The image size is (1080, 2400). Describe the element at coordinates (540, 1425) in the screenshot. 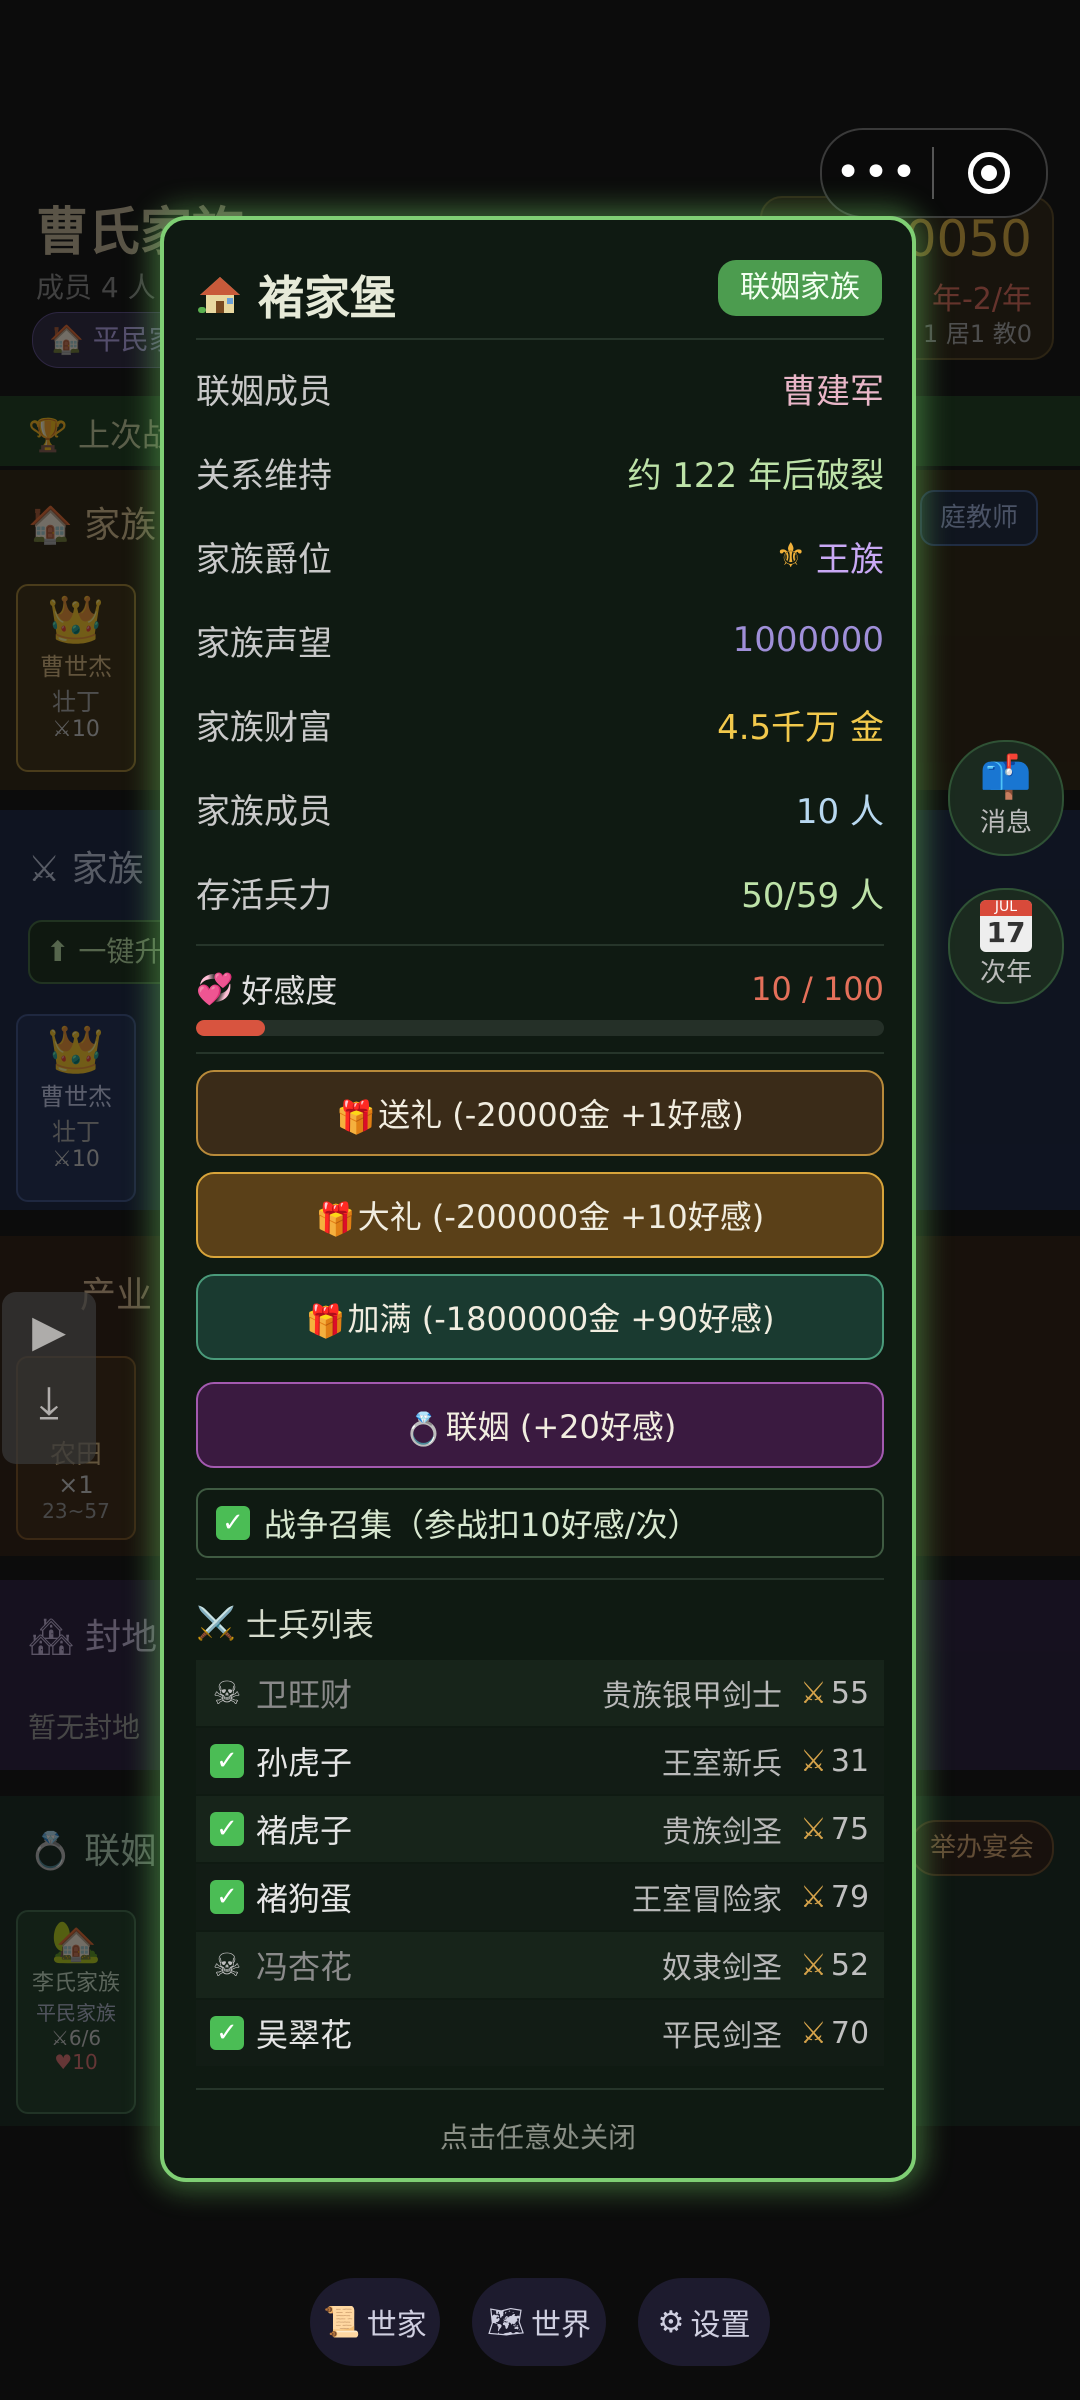

I see `marriage-button: 💍 联姻 (+20好感)` at that location.